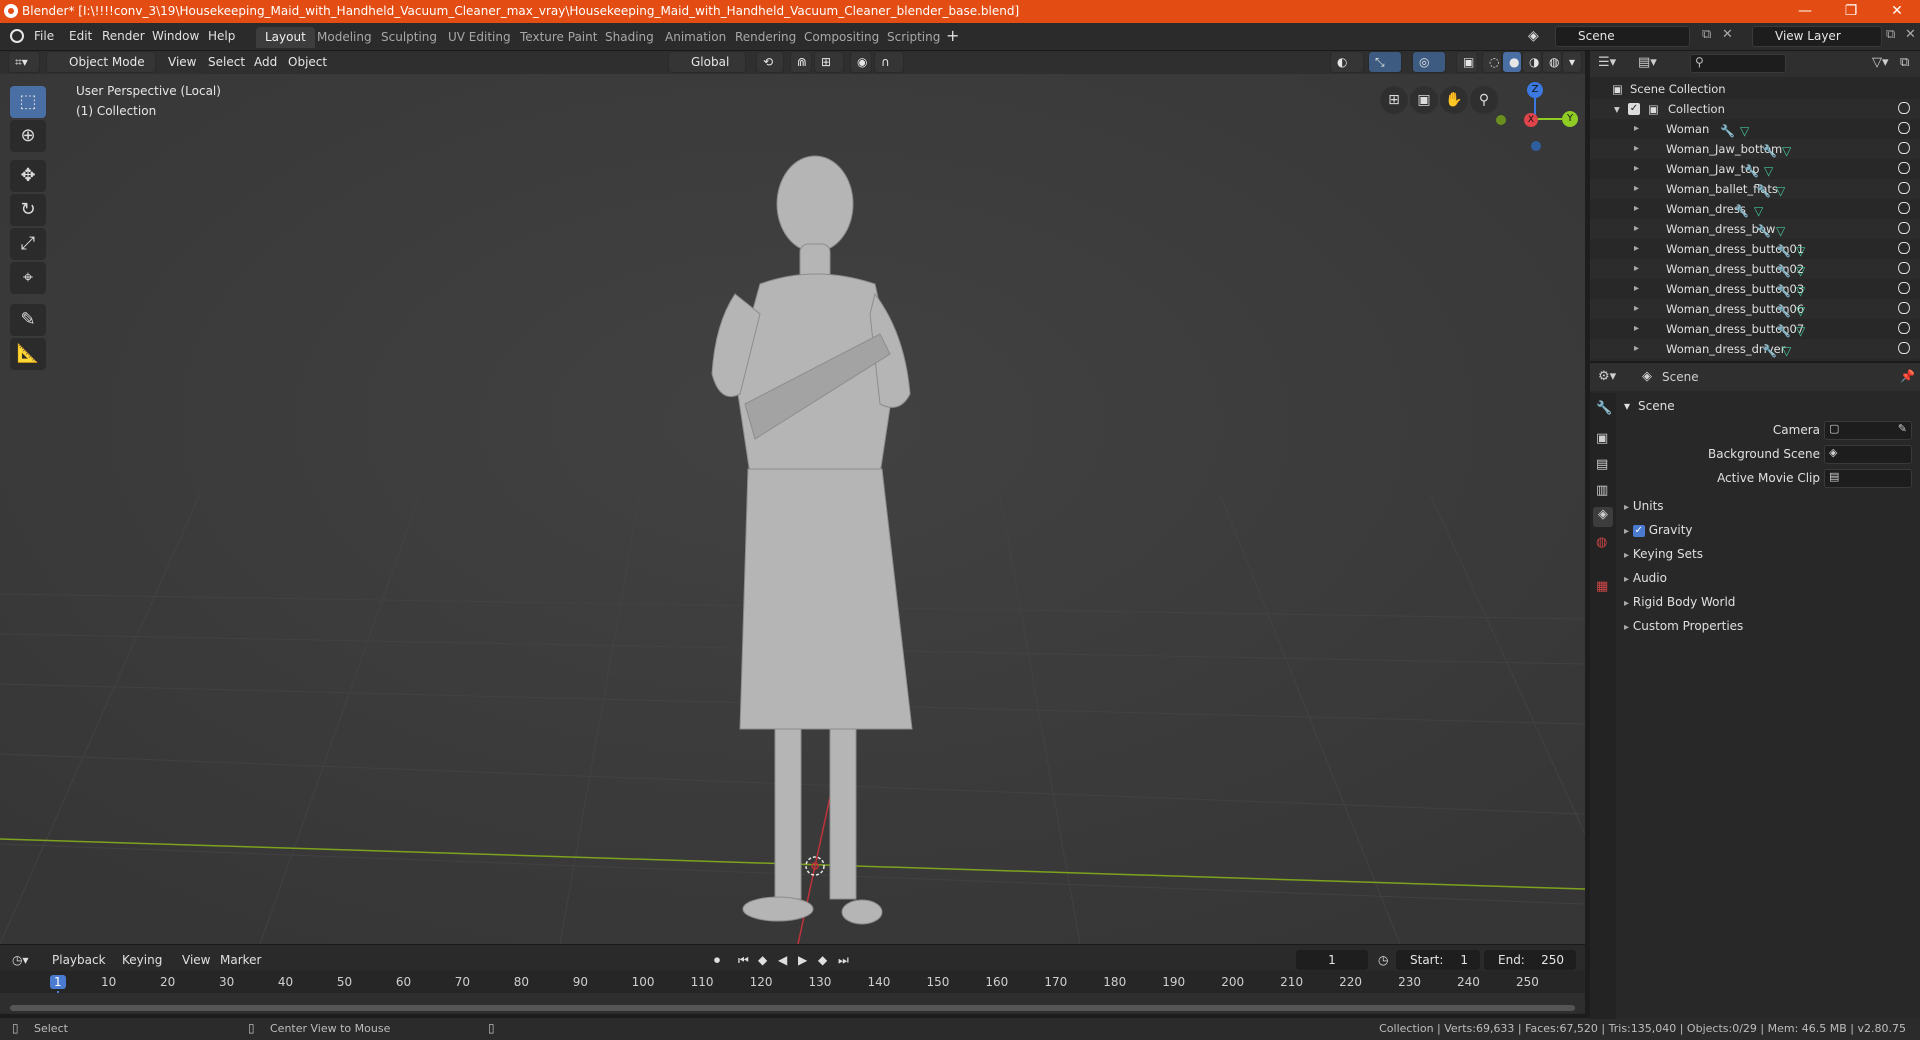  Describe the element at coordinates (792, 1008) in the screenshot. I see `timeline-scrollbar` at that location.